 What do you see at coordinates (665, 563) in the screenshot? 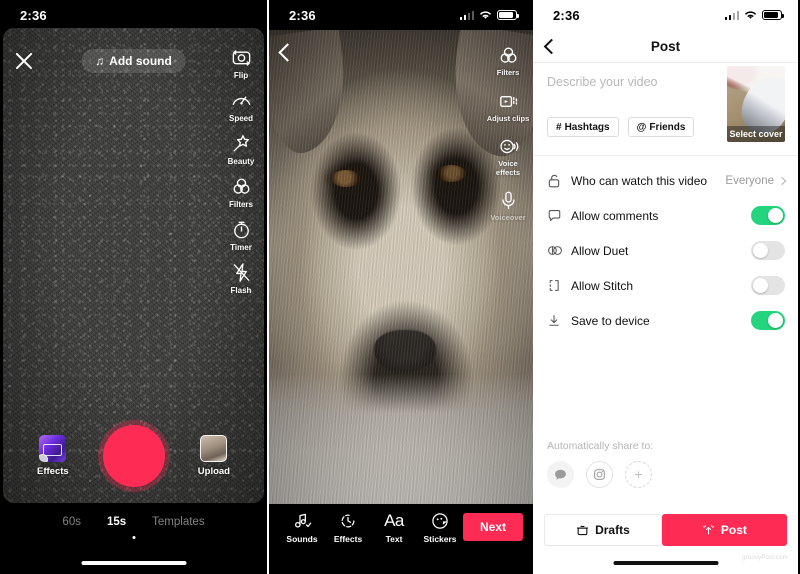
I see `home-indicator` at bounding box center [665, 563].